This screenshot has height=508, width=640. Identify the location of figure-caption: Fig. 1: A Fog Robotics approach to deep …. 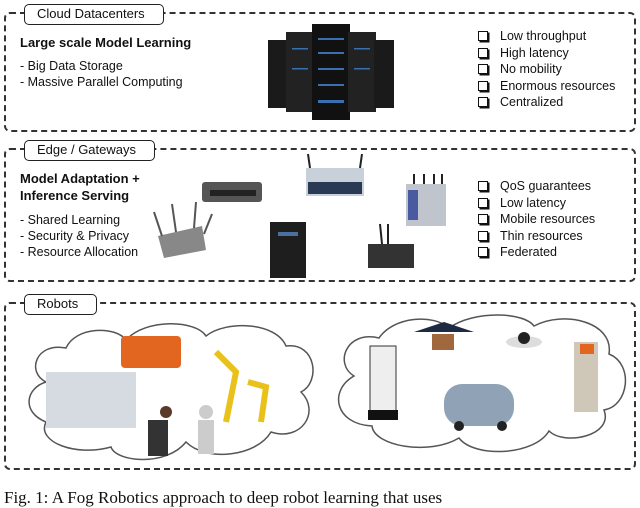
(223, 497).